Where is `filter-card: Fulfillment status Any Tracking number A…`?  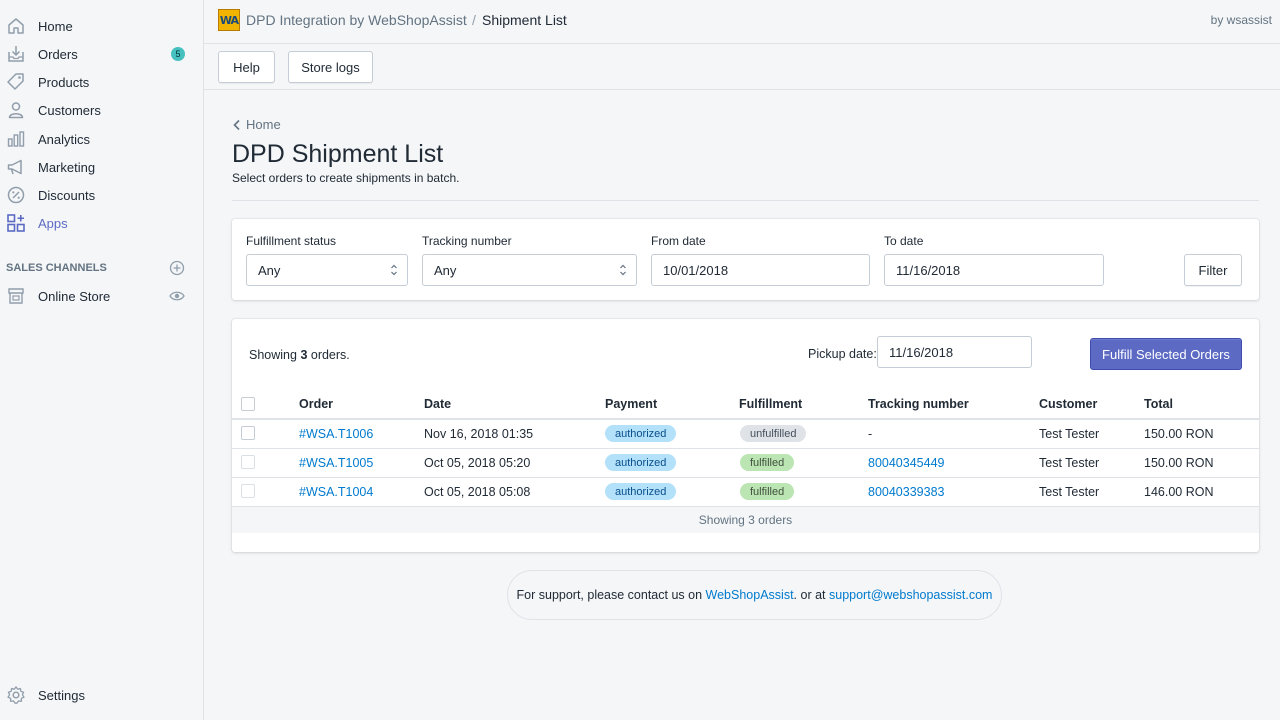
filter-card: Fulfillment status Any Tracking number A… is located at coordinates (745, 259).